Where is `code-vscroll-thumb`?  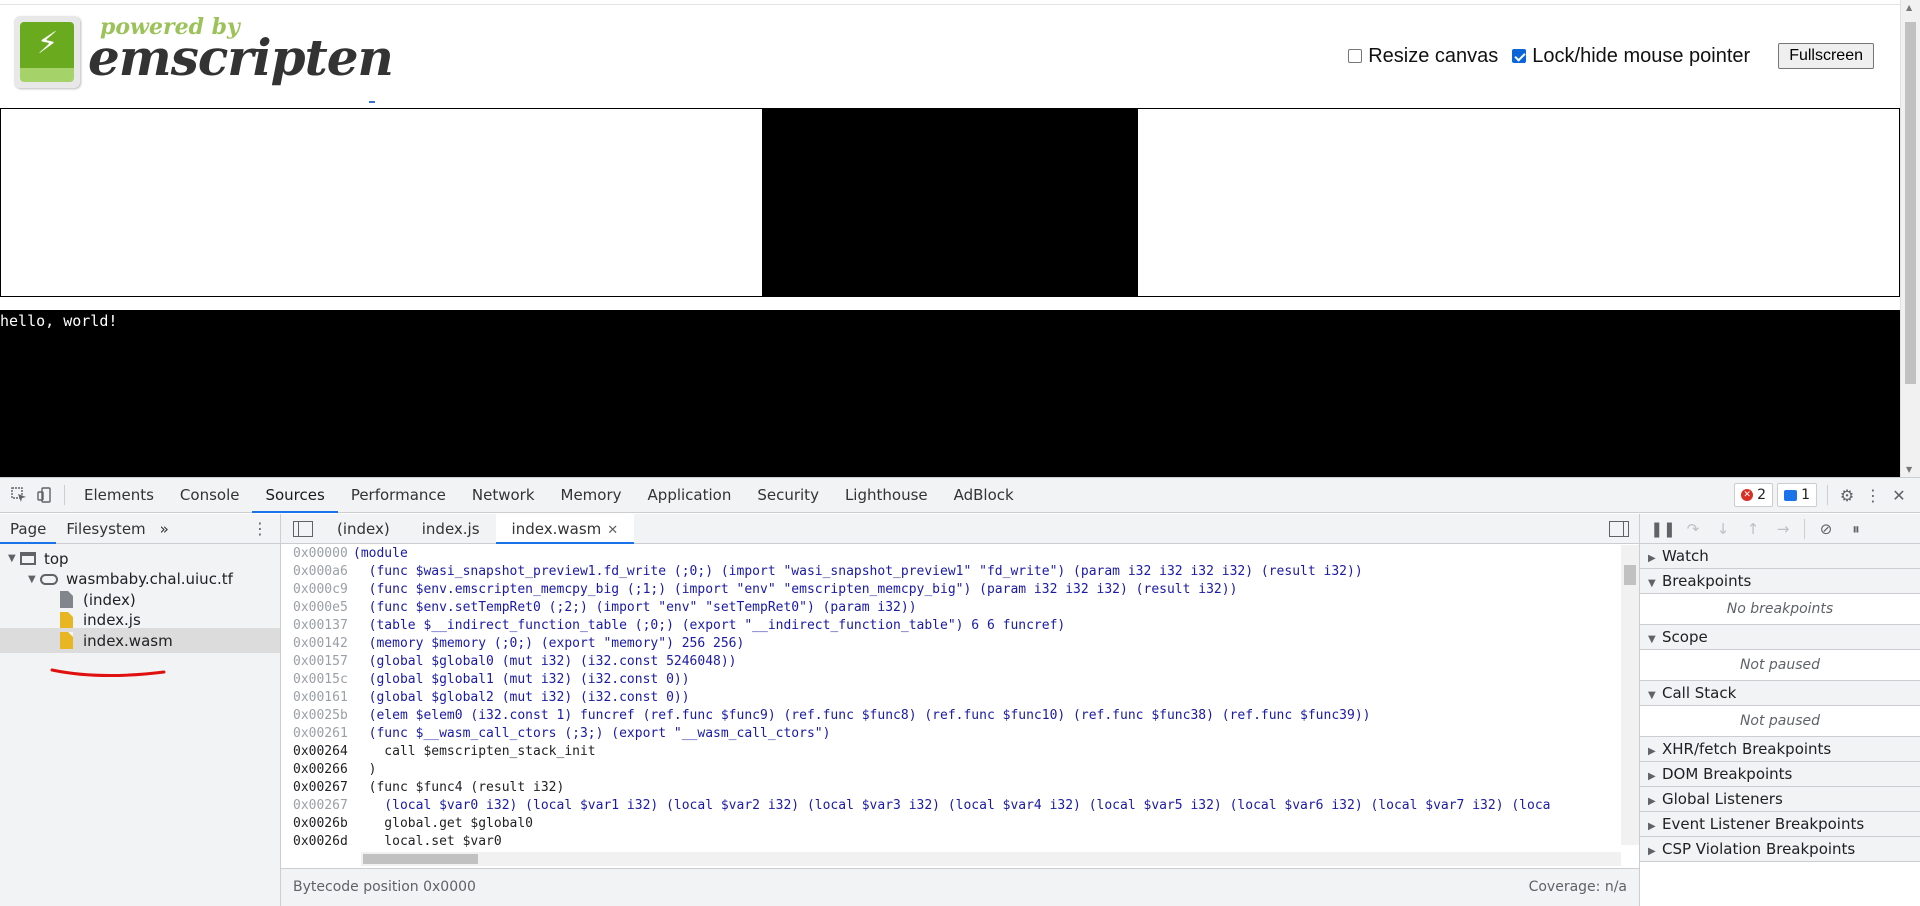 code-vscroll-thumb is located at coordinates (1630, 575).